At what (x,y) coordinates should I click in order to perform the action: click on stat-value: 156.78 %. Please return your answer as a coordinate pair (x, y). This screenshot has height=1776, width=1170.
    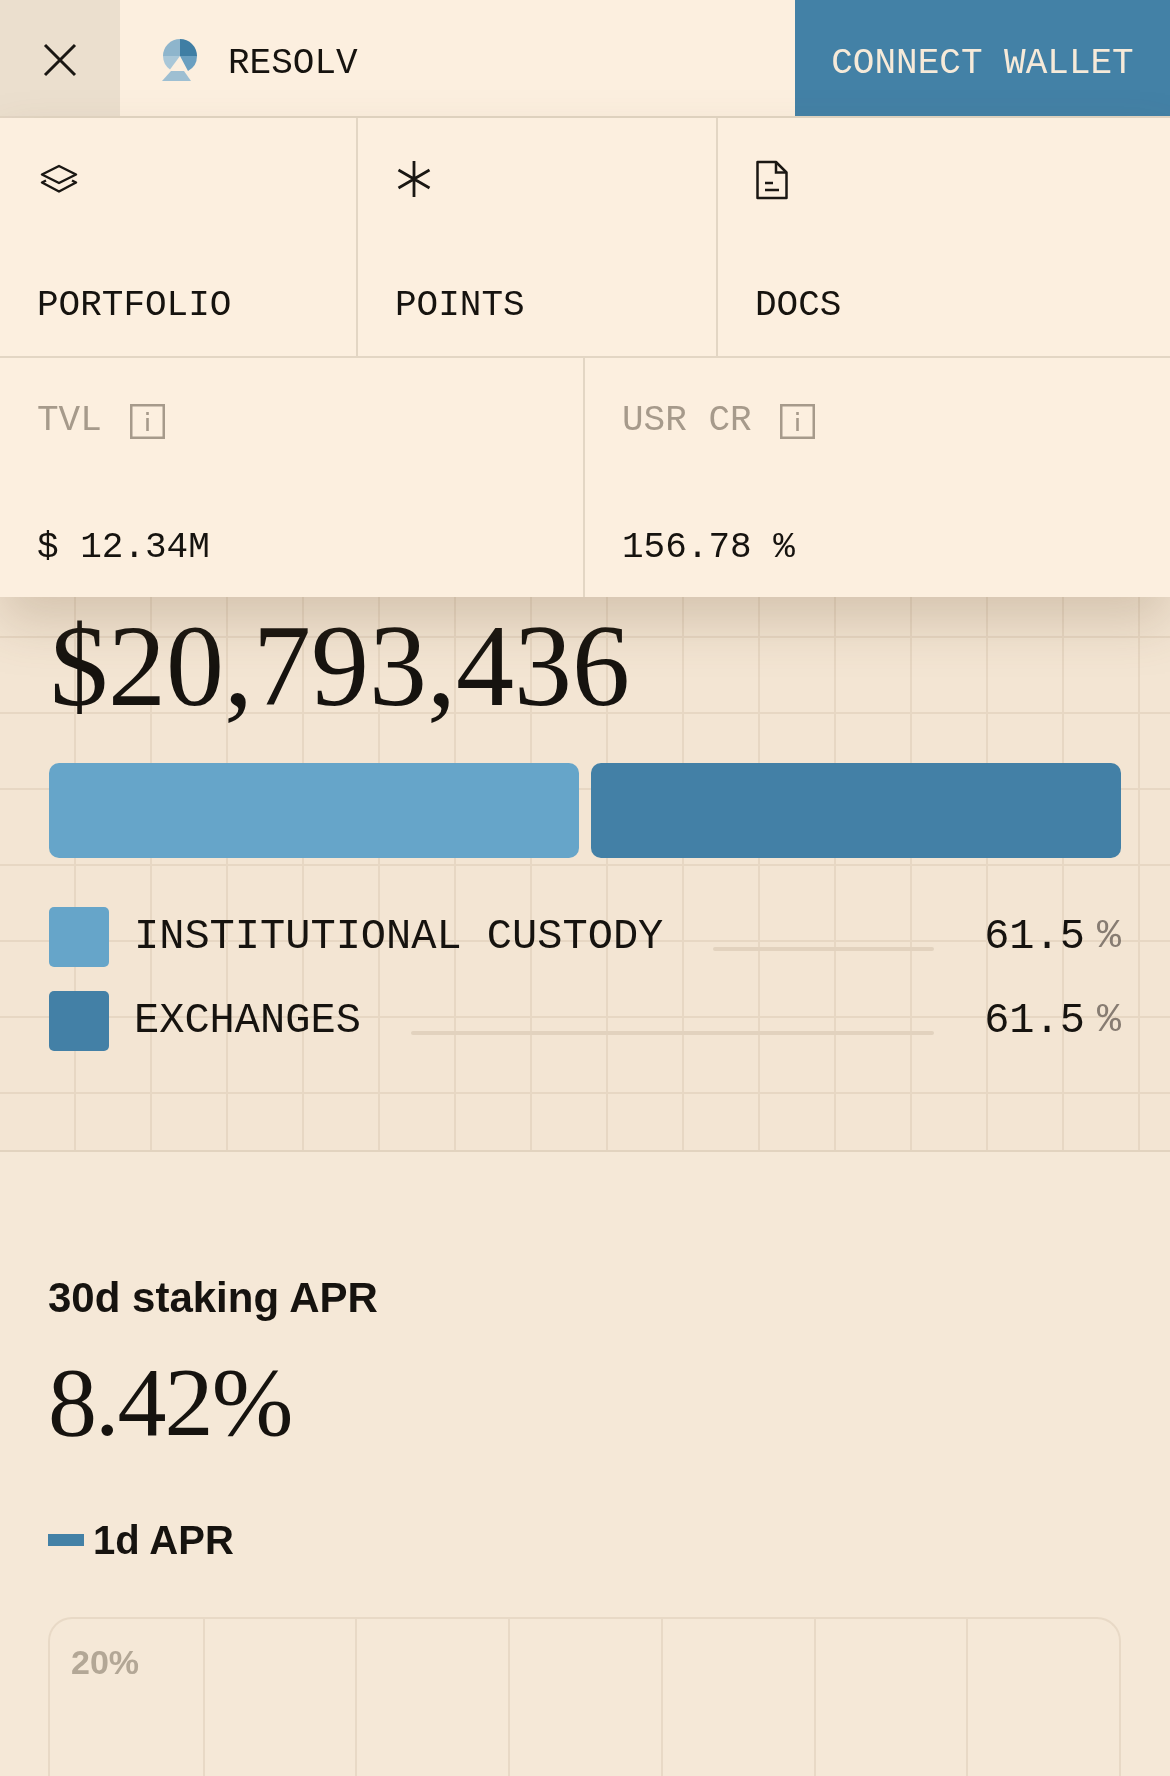
    Looking at the image, I should click on (708, 548).